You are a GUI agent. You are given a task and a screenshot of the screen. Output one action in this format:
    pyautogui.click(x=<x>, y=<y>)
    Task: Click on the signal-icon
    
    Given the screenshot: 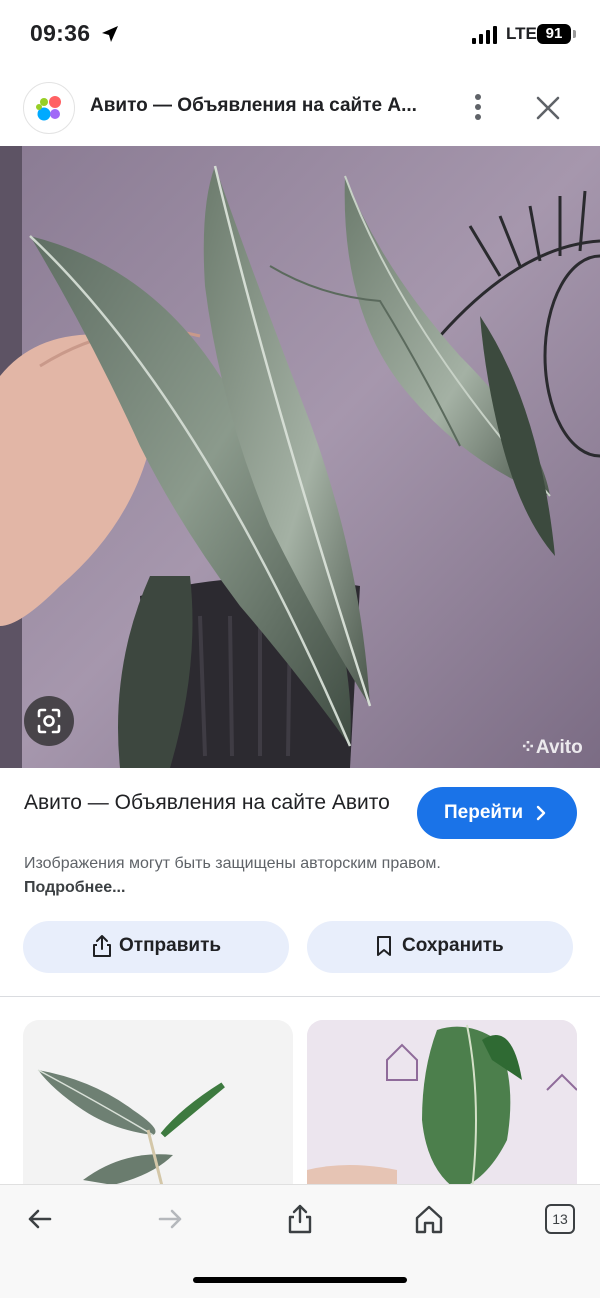 What is the action you would take?
    pyautogui.click(x=484, y=35)
    